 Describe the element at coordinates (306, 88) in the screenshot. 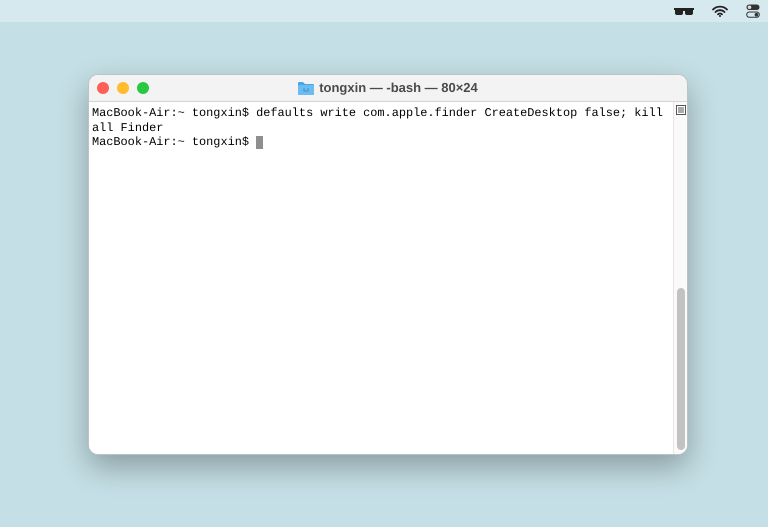

I see `folder-icon` at that location.